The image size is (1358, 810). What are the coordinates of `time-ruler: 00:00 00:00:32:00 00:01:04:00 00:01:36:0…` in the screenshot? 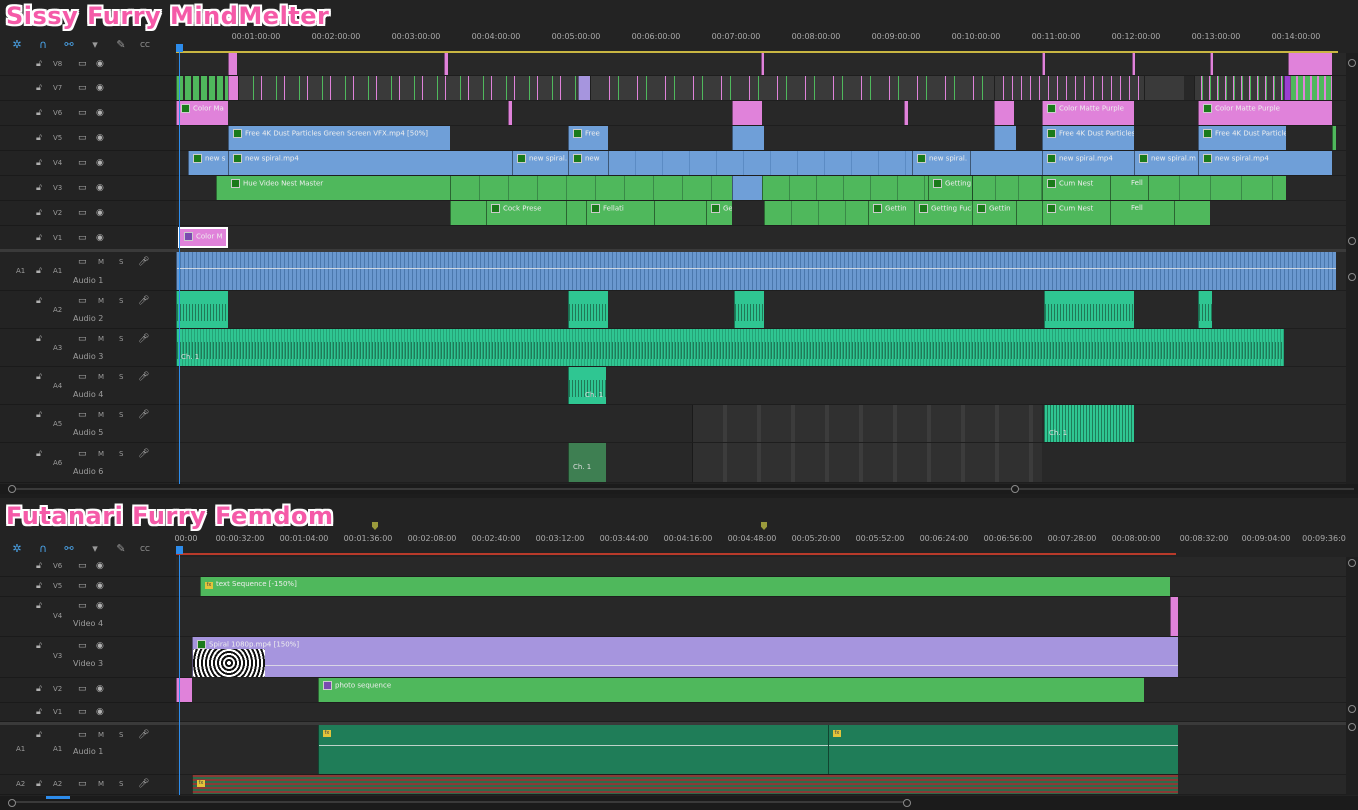 It's located at (760, 543).